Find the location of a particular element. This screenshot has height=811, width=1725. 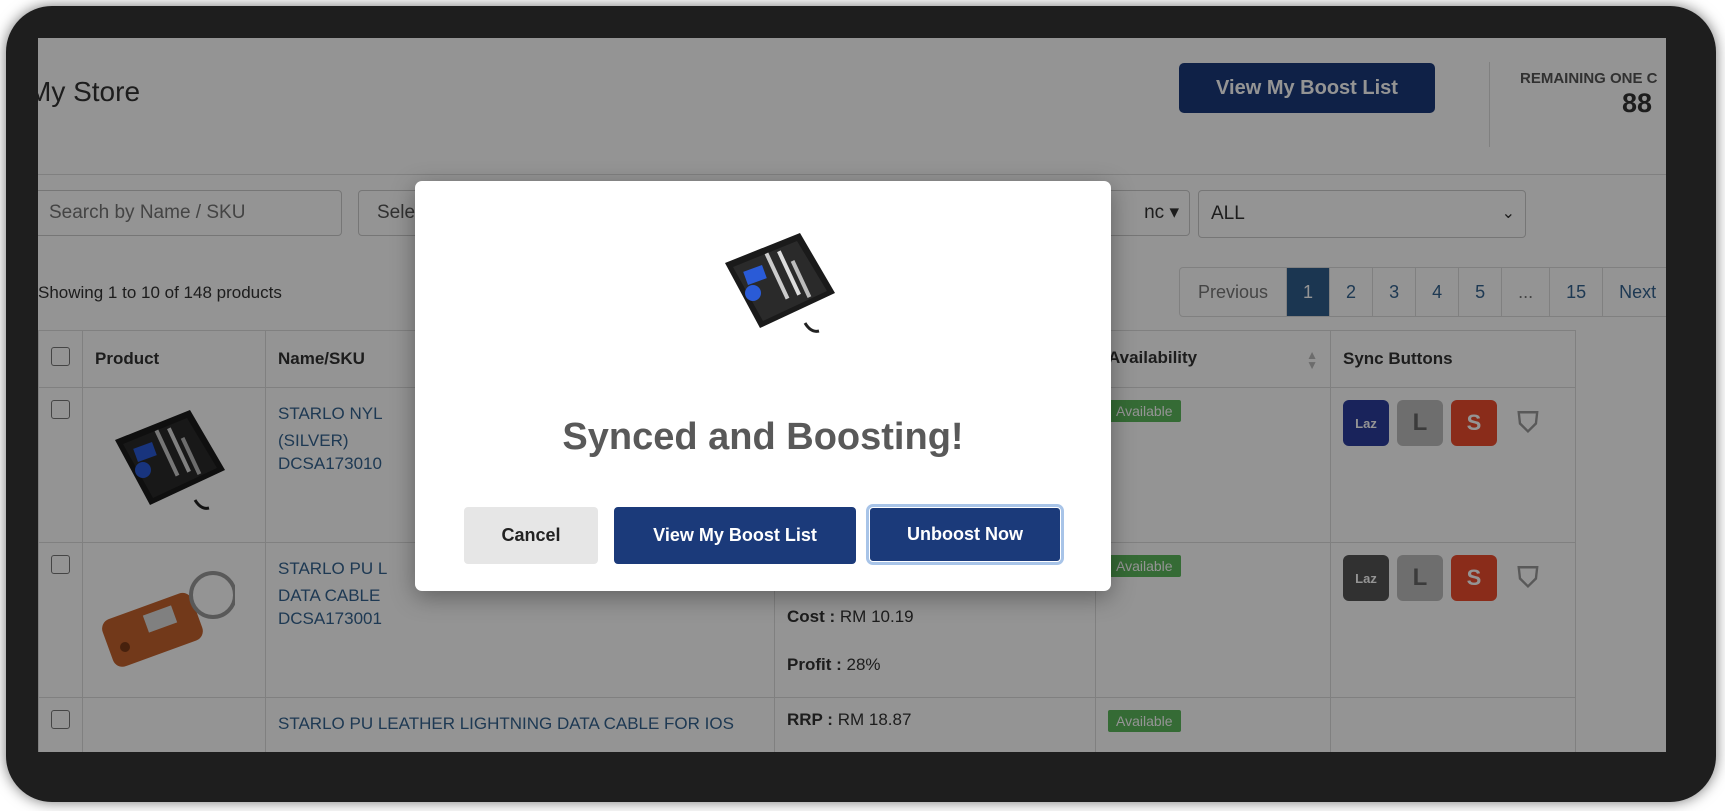

view-boost-list-button: View My Boost List is located at coordinates (735, 535).